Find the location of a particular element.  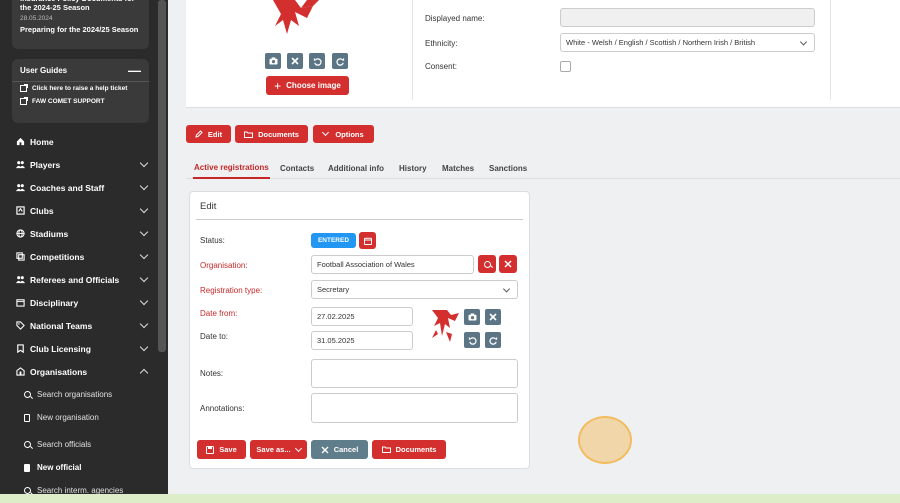

sidebar-subitem-new-organisation: New organisation is located at coordinates (78, 417).